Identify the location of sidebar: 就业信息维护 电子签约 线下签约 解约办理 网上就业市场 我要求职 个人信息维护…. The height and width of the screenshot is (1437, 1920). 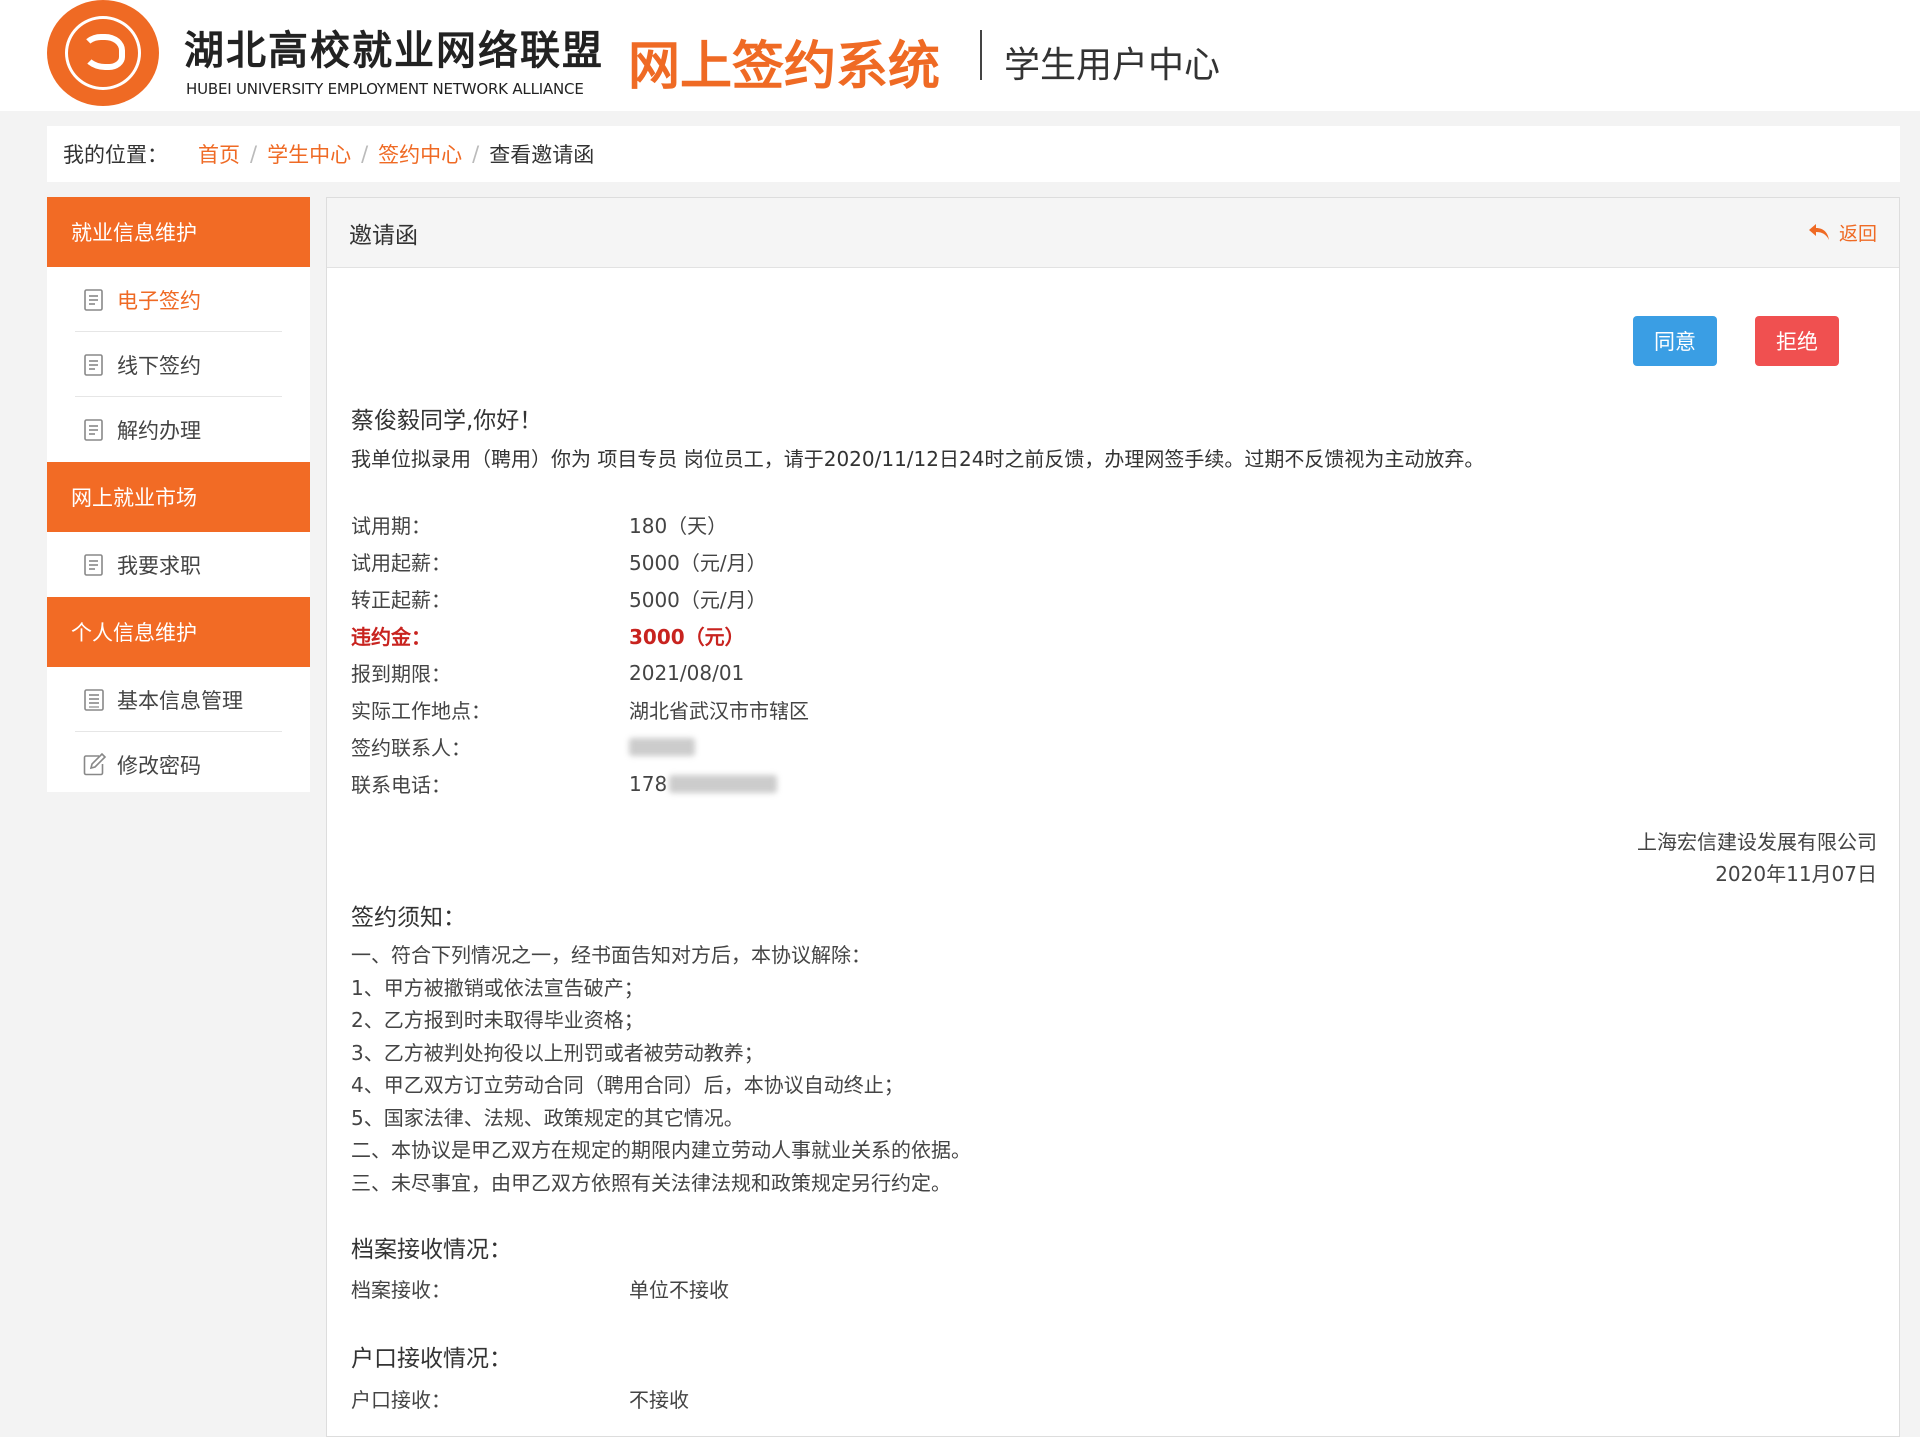
(178, 494).